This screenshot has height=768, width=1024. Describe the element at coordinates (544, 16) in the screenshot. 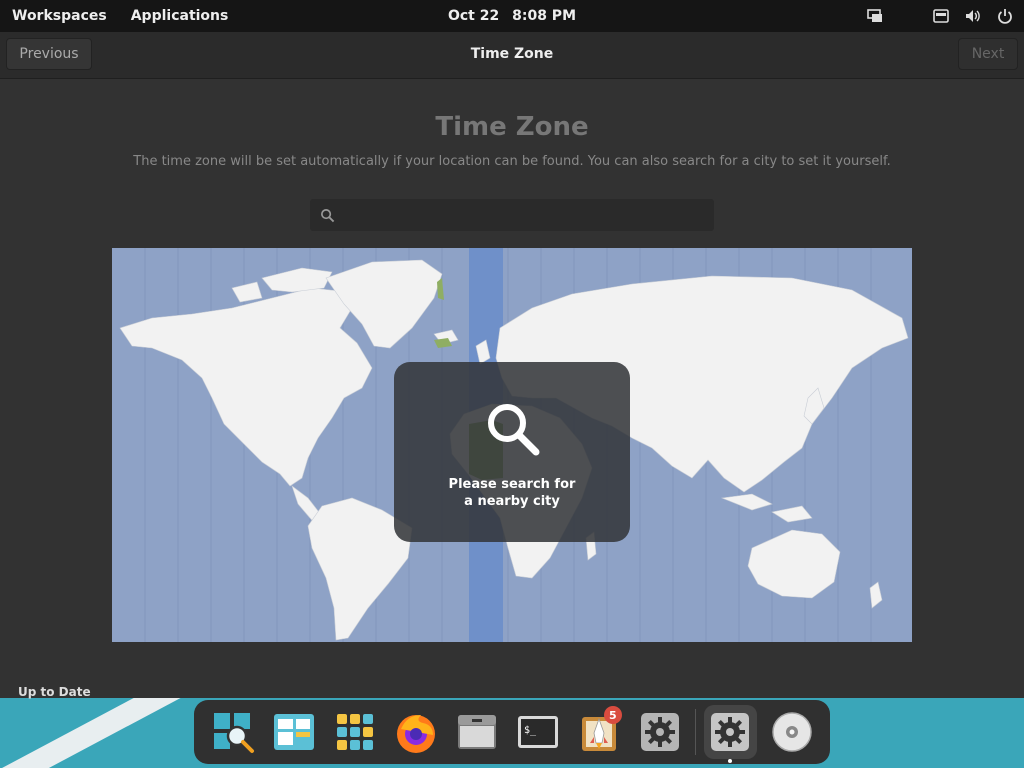

I see `clock-time: 8:08 PM` at that location.